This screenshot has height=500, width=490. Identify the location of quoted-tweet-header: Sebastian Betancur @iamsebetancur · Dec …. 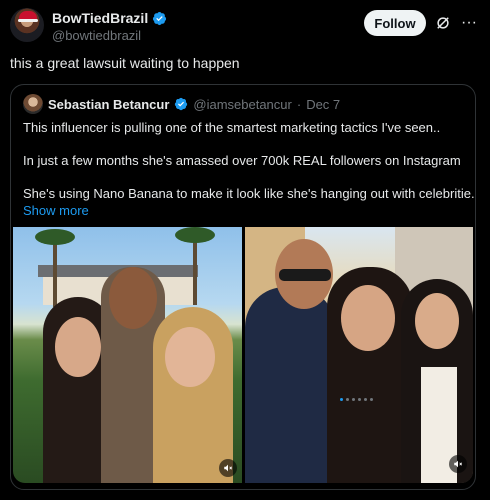
(181, 104).